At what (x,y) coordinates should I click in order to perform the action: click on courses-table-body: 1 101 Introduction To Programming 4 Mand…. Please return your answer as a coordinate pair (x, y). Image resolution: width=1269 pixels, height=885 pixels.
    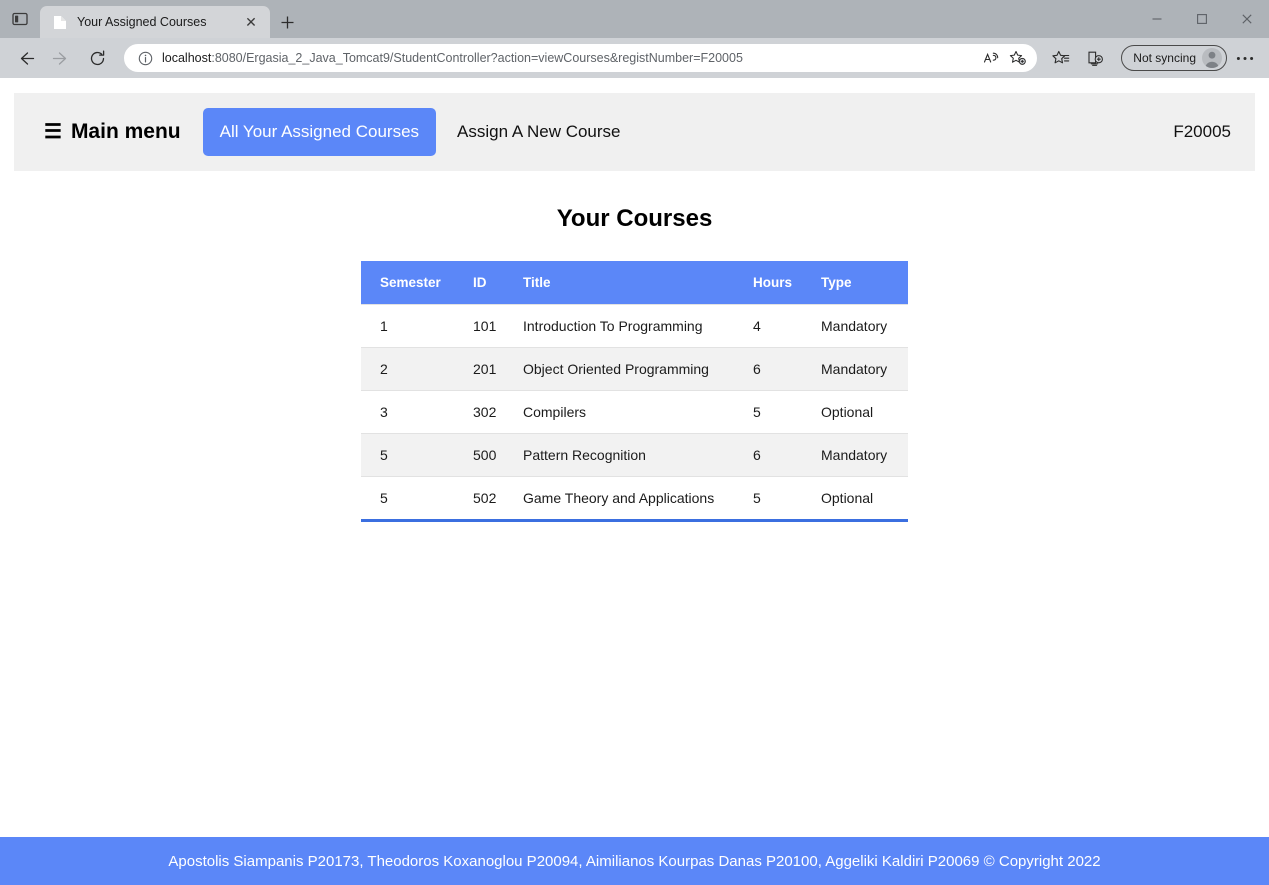
    Looking at the image, I should click on (634, 412).